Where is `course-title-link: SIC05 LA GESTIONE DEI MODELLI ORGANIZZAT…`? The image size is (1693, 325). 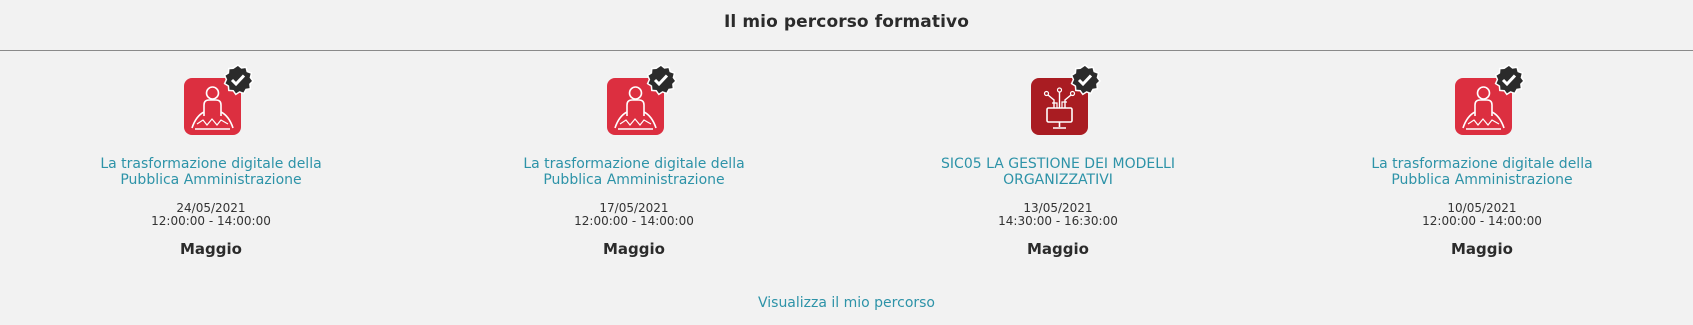 course-title-link: SIC05 LA GESTIONE DEI MODELLI ORGANIZZAT… is located at coordinates (1058, 172).